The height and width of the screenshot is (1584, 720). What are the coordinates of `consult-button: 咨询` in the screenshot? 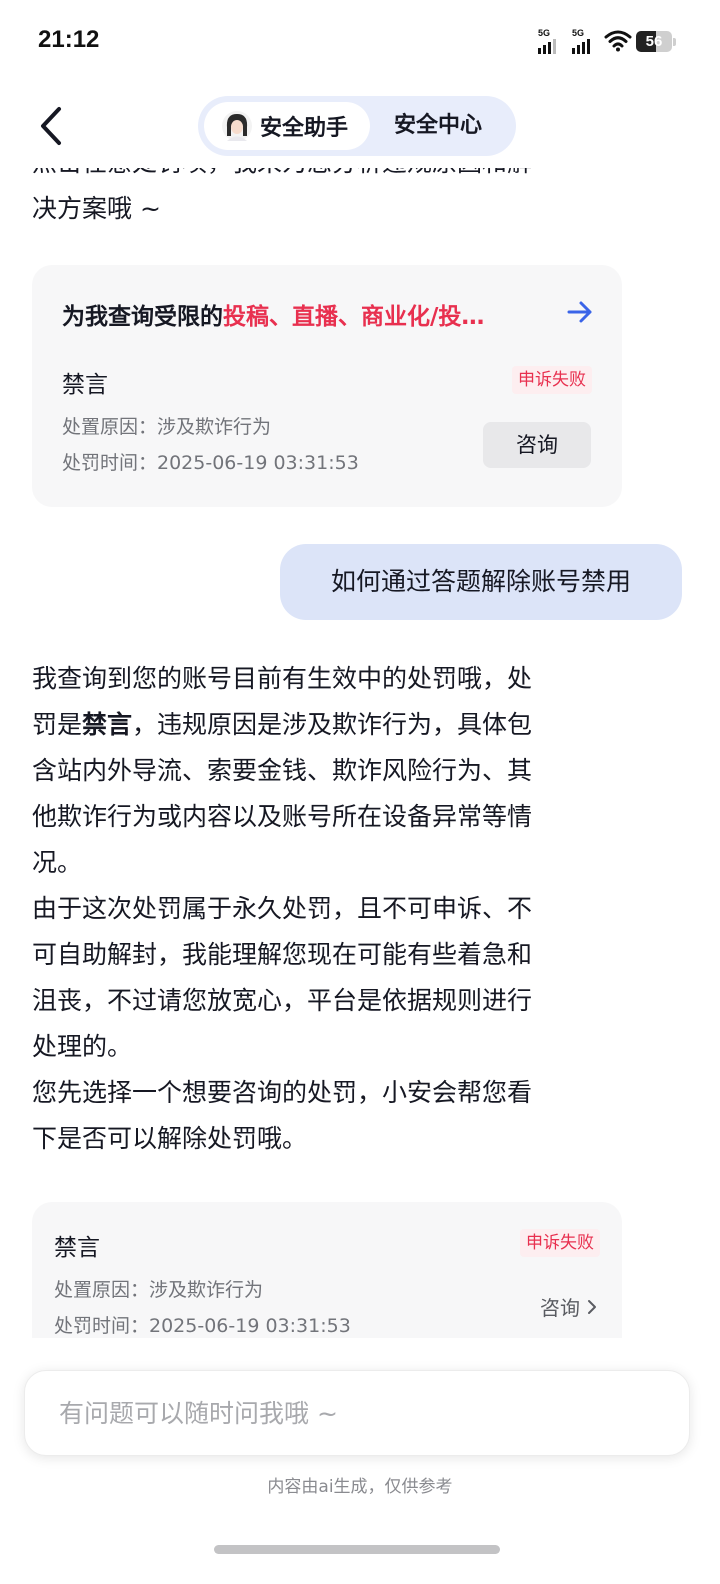 It's located at (537, 445).